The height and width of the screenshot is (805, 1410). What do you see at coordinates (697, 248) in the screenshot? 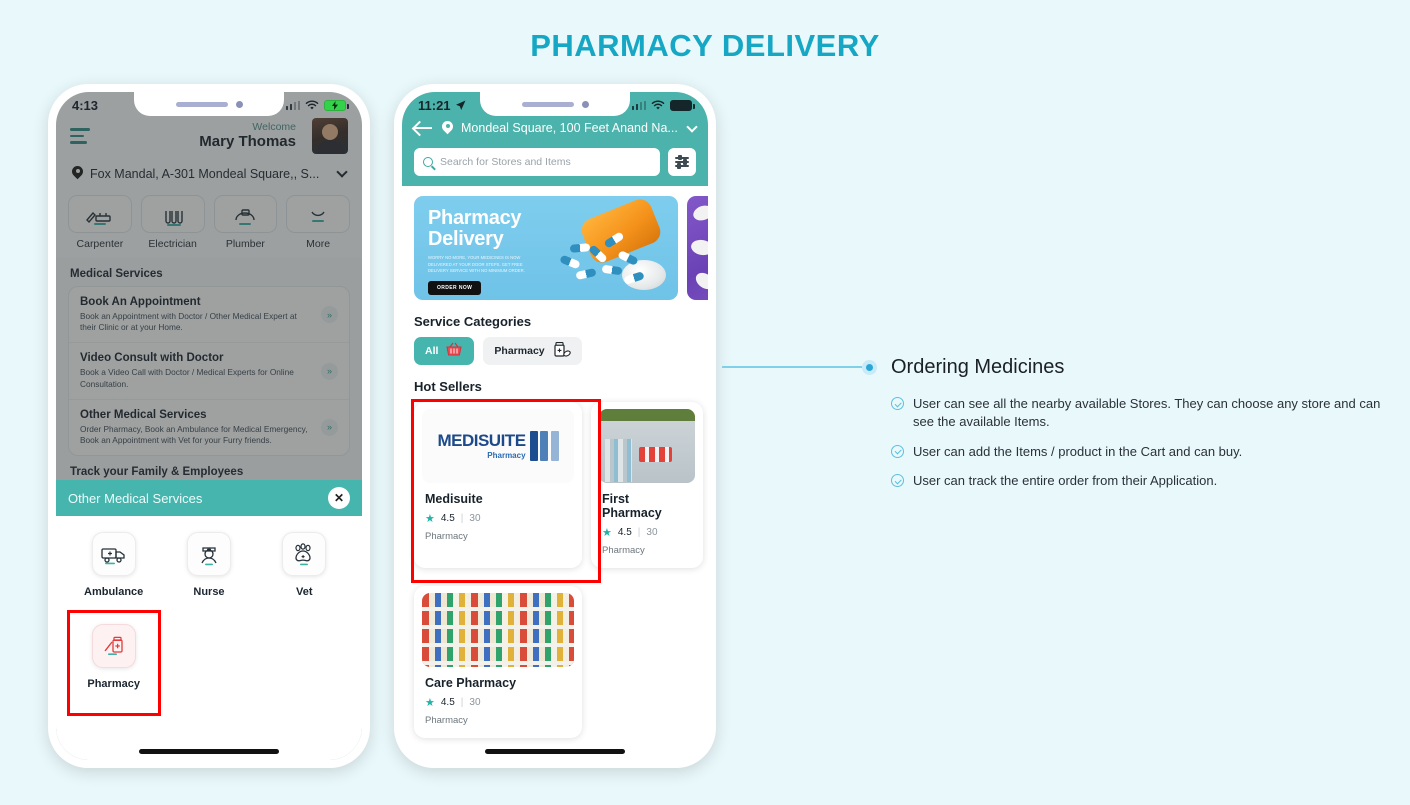
I see `promo-banner-secondary` at bounding box center [697, 248].